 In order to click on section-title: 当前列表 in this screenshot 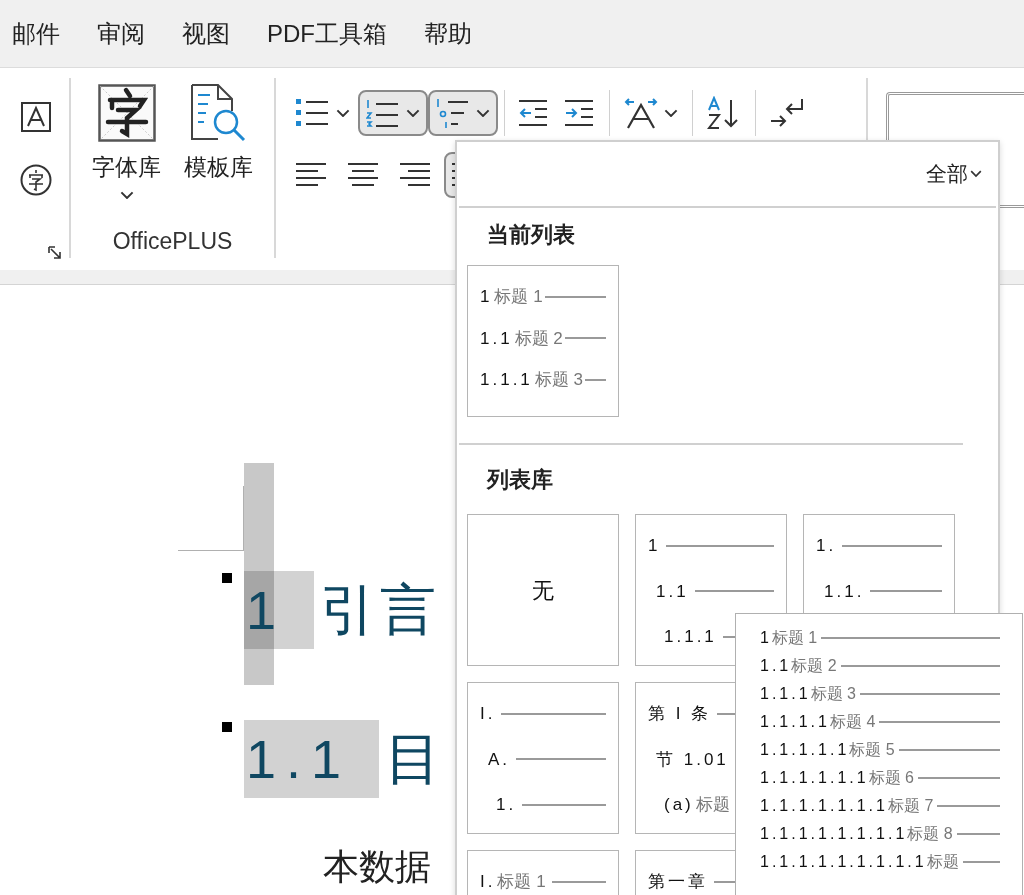, I will do `click(531, 235)`.